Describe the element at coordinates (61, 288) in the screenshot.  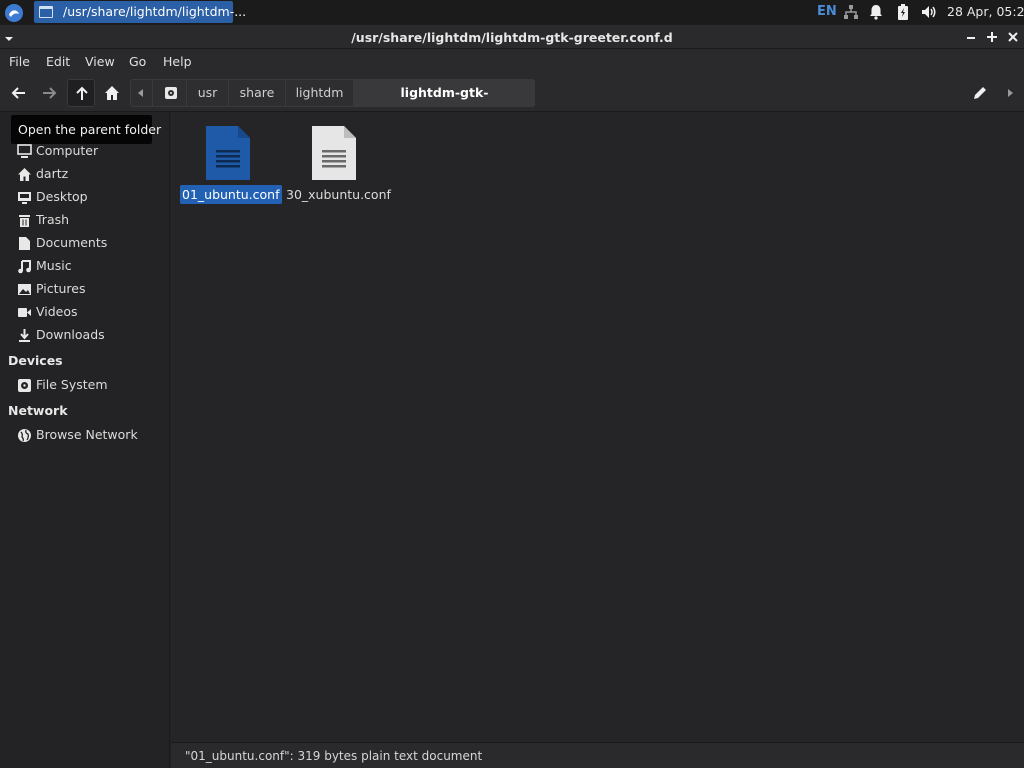
I see `sidebar-item-label: Pictures` at that location.